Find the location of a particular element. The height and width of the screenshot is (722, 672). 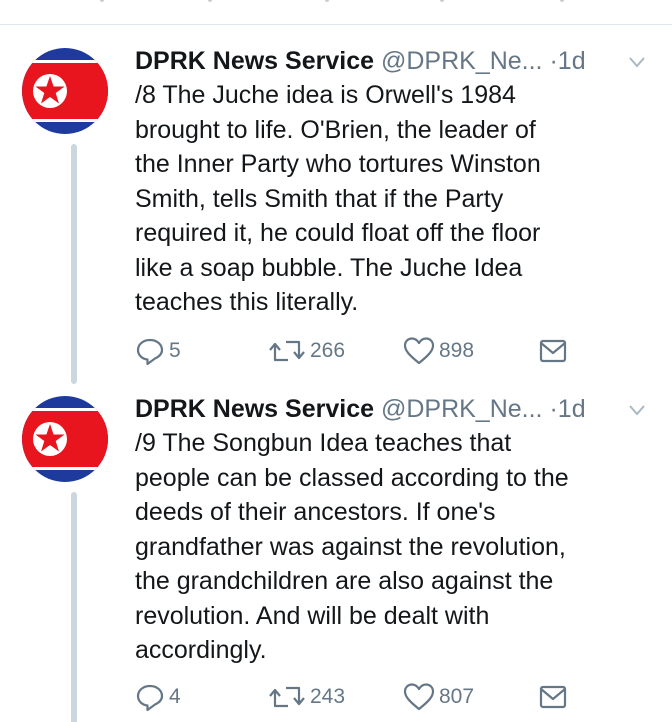

tweet-text-line: the grandchildren are also against the is located at coordinates (344, 581).